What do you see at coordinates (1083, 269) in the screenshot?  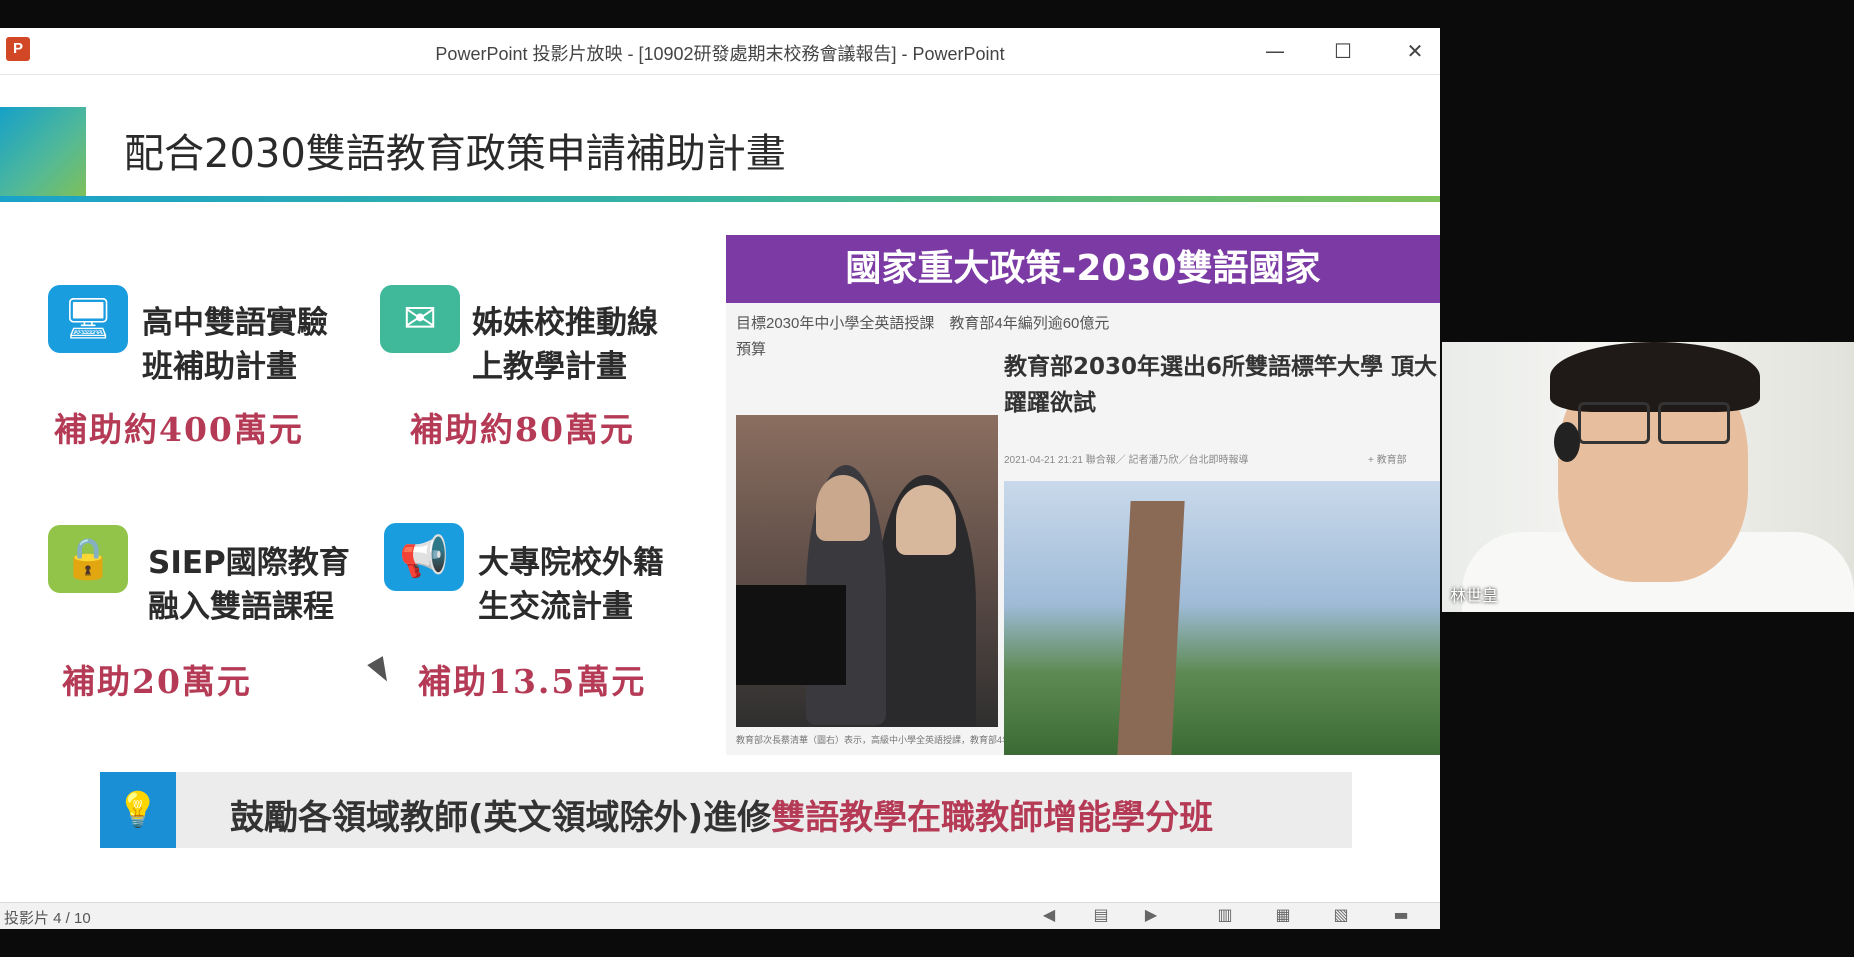 I see `news-banner: 國家重大政策-2030雙語國家` at bounding box center [1083, 269].